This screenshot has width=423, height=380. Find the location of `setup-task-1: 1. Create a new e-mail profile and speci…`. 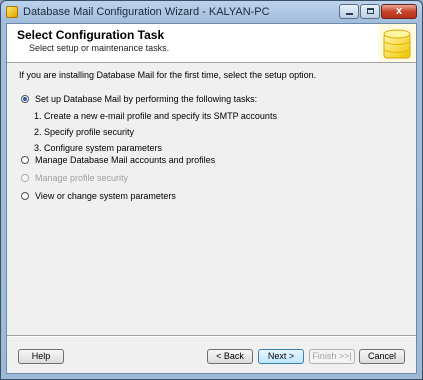

setup-task-1: 1. Create a new e-mail profile and speci… is located at coordinates (155, 116).